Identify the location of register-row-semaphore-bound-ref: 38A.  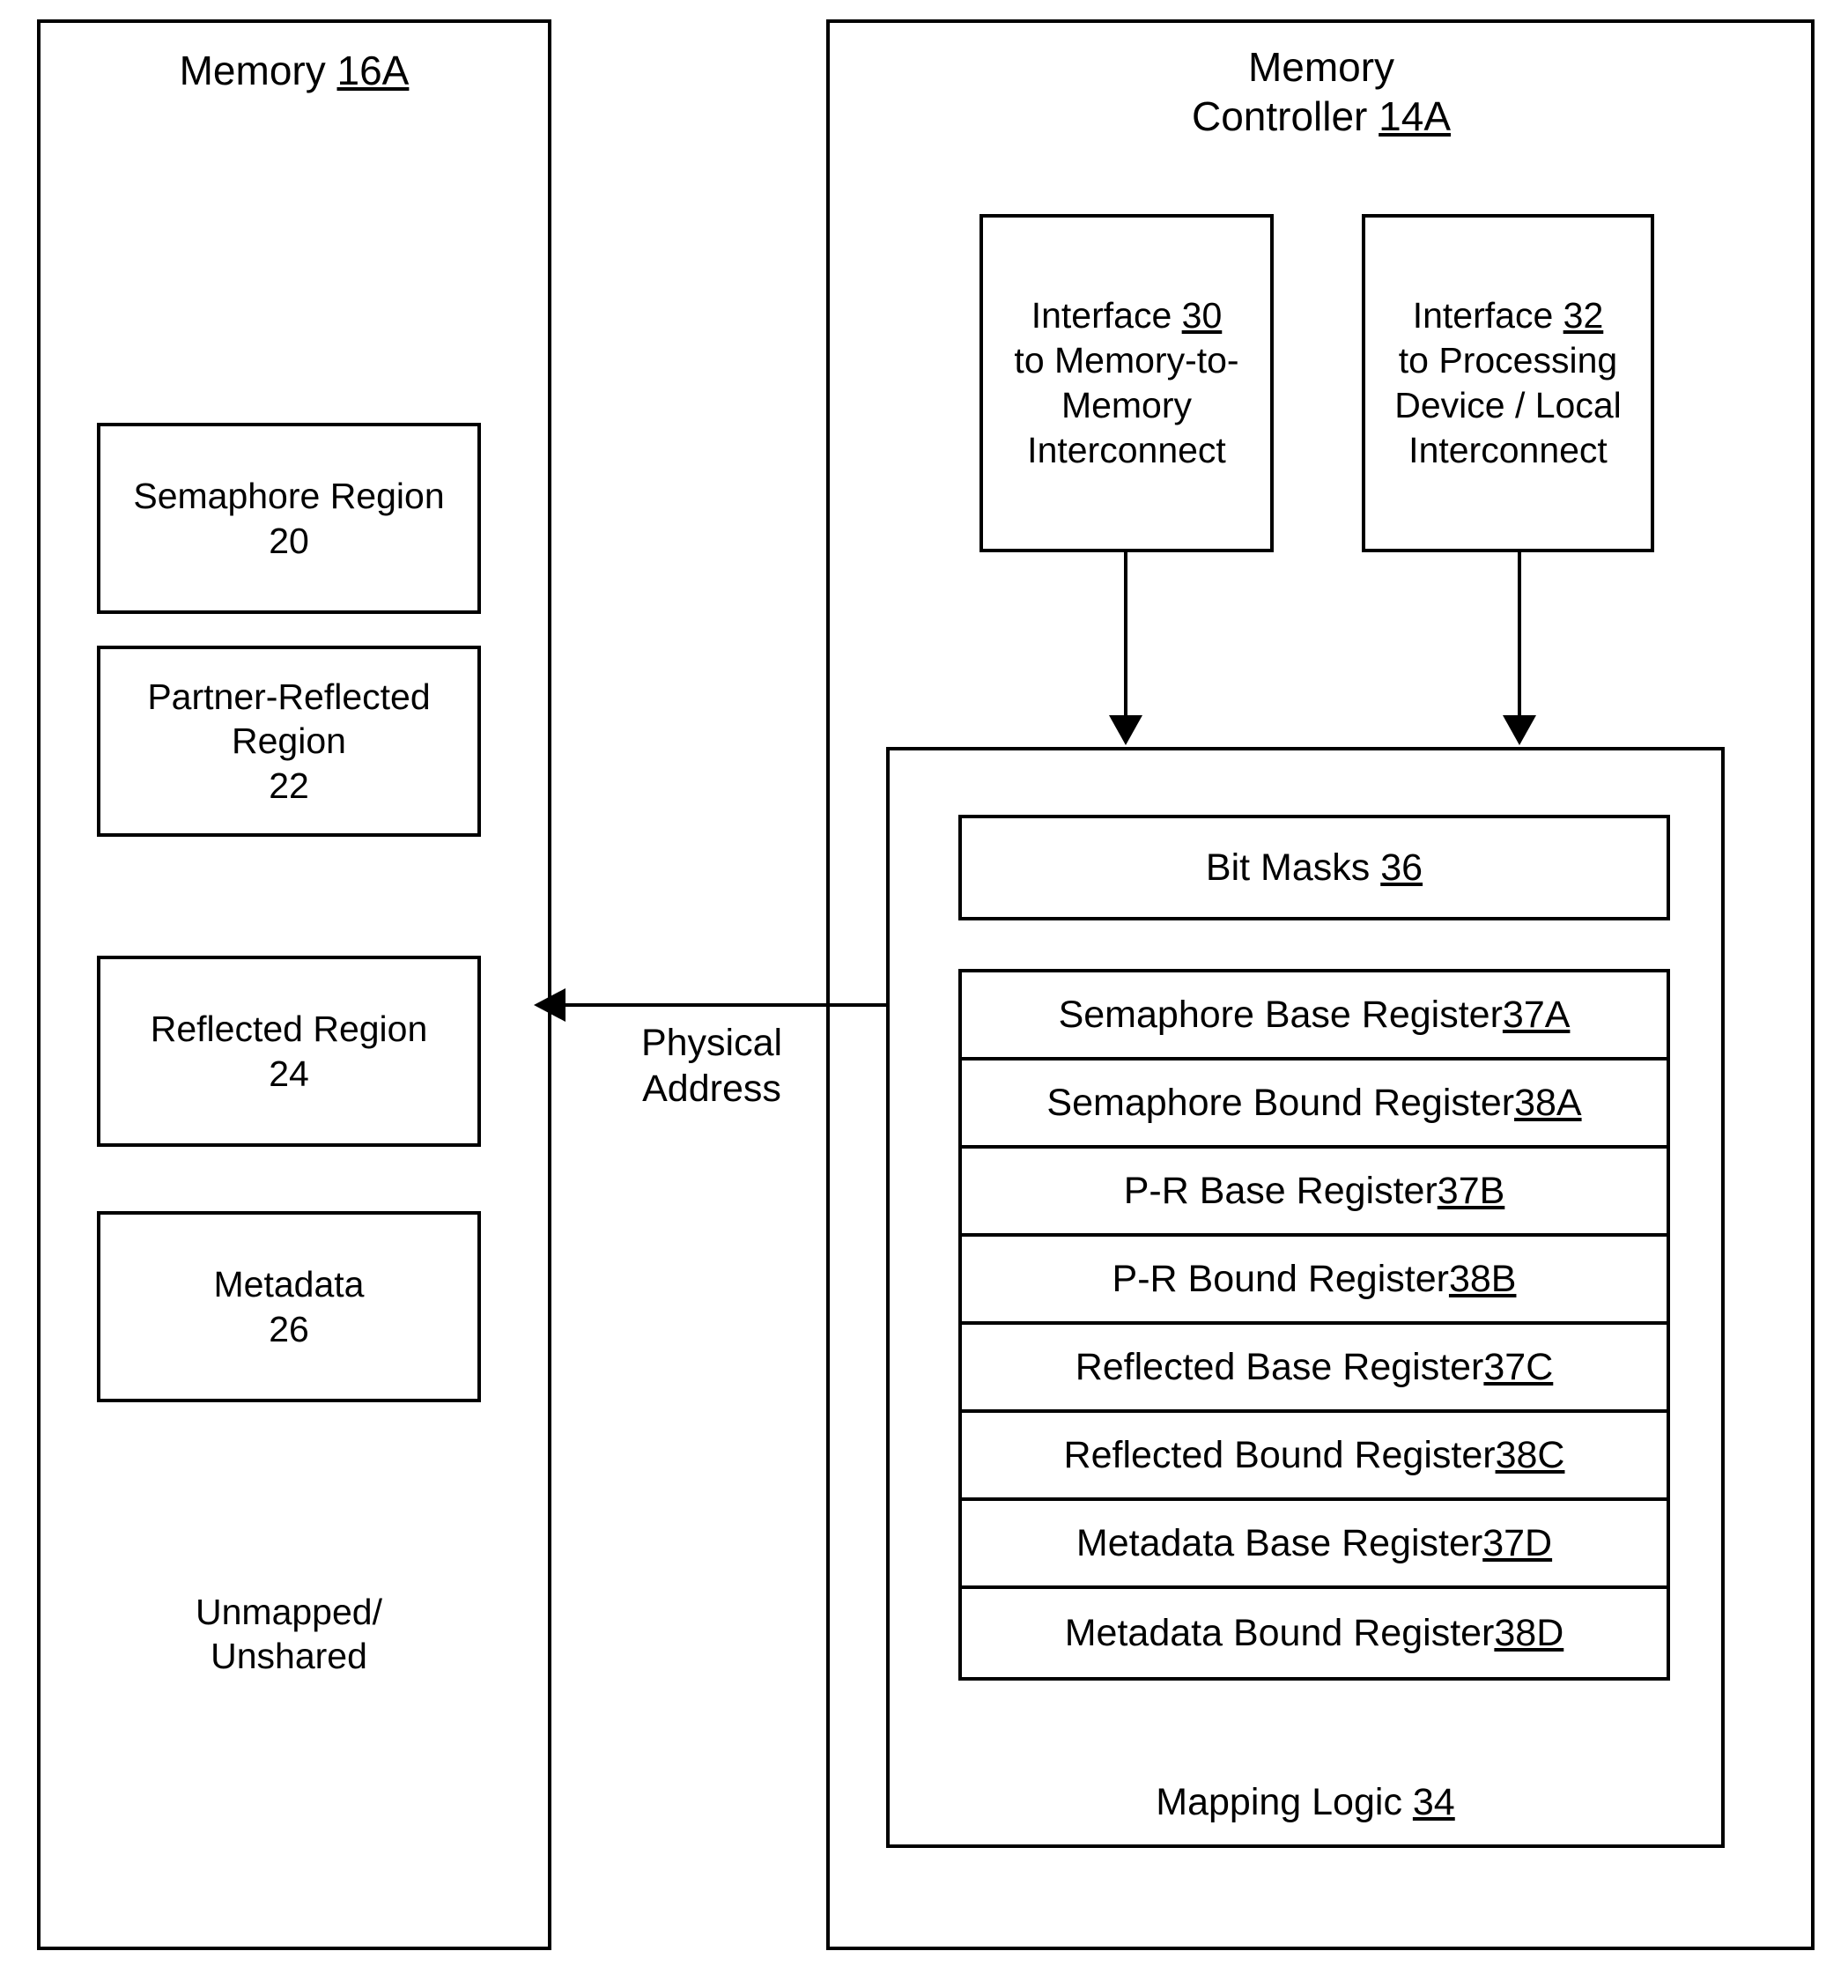
(1548, 1102).